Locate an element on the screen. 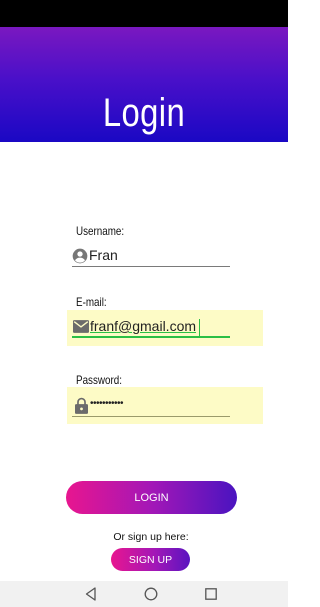 The width and height of the screenshot is (320, 607). navigation-bar is located at coordinates (144, 594).